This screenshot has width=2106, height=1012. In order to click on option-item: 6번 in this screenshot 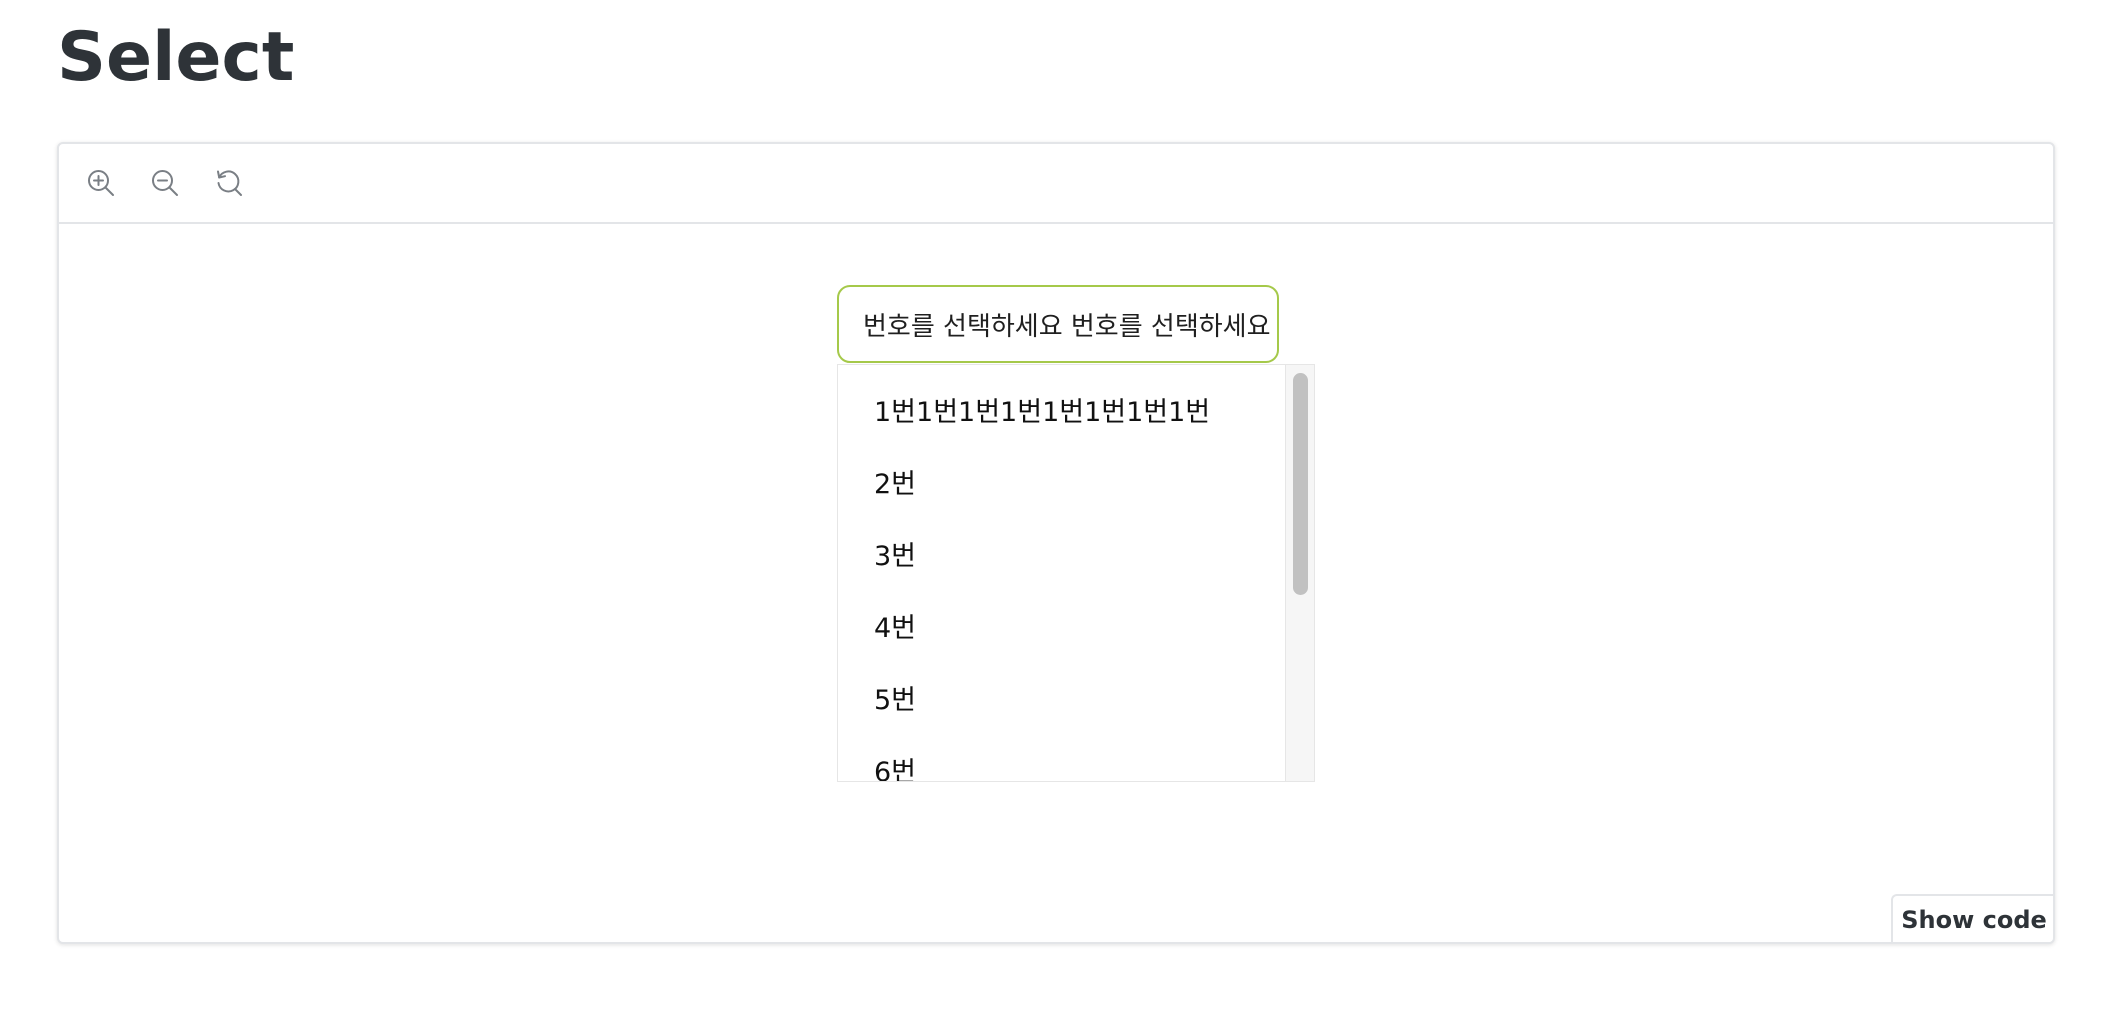, I will do `click(1062, 757)`.